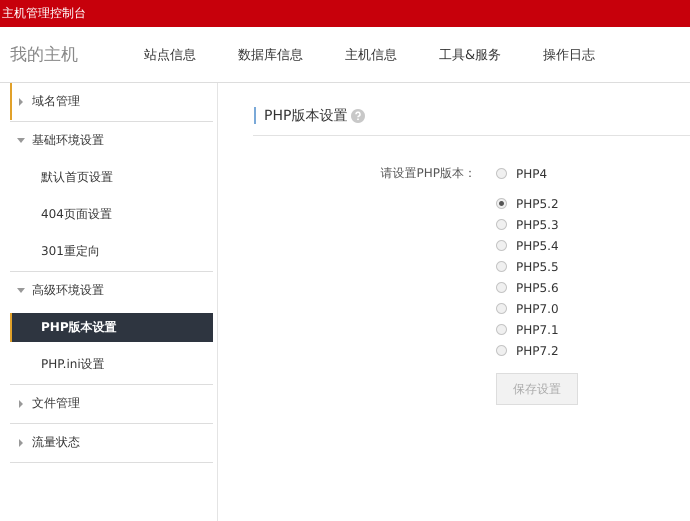 The image size is (690, 521). Describe the element at coordinates (44, 55) in the screenshot. I see `brand-title: 我的主机` at that location.